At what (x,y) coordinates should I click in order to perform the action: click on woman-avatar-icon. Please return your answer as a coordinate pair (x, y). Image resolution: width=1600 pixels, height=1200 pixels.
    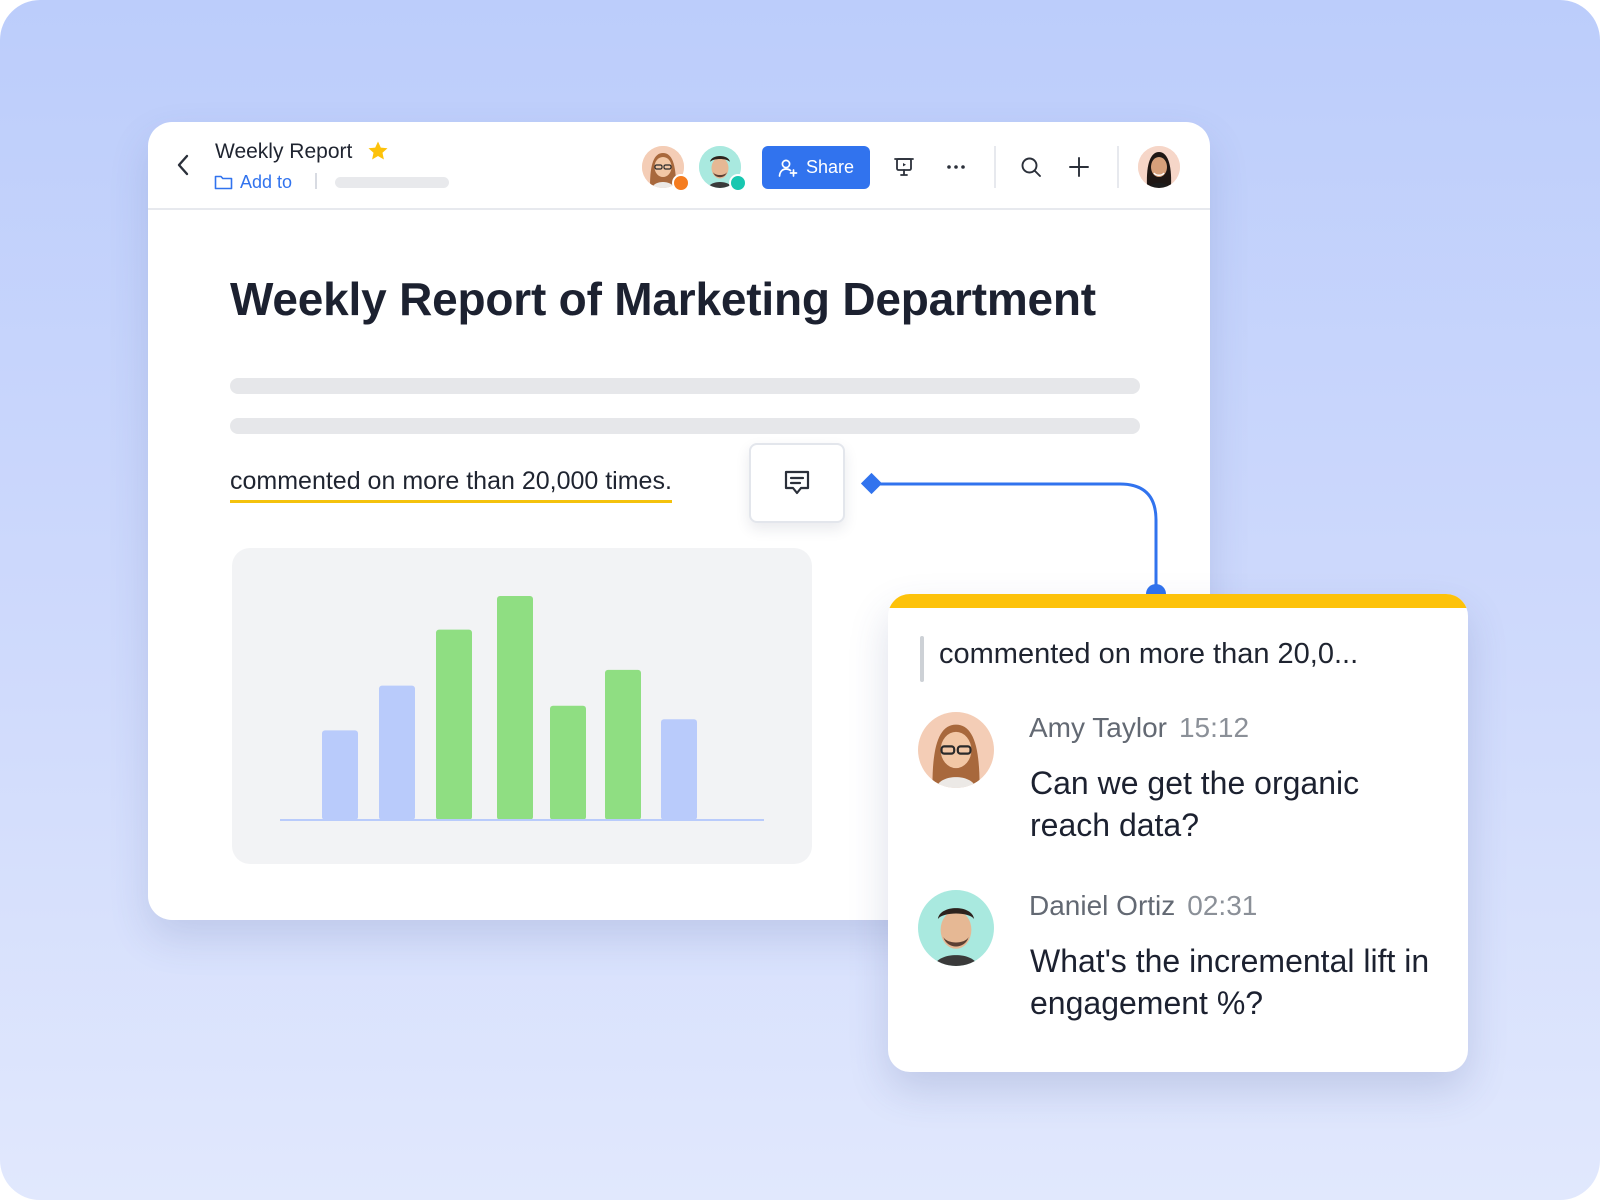
    Looking at the image, I should click on (956, 750).